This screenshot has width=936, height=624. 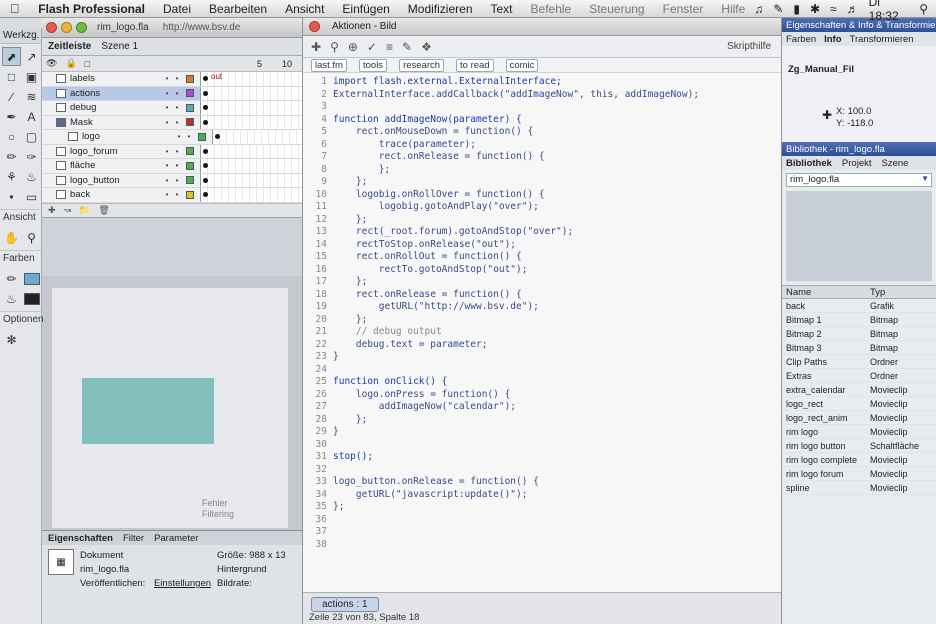 I want to click on close-window-icon, so click(x=51, y=27).